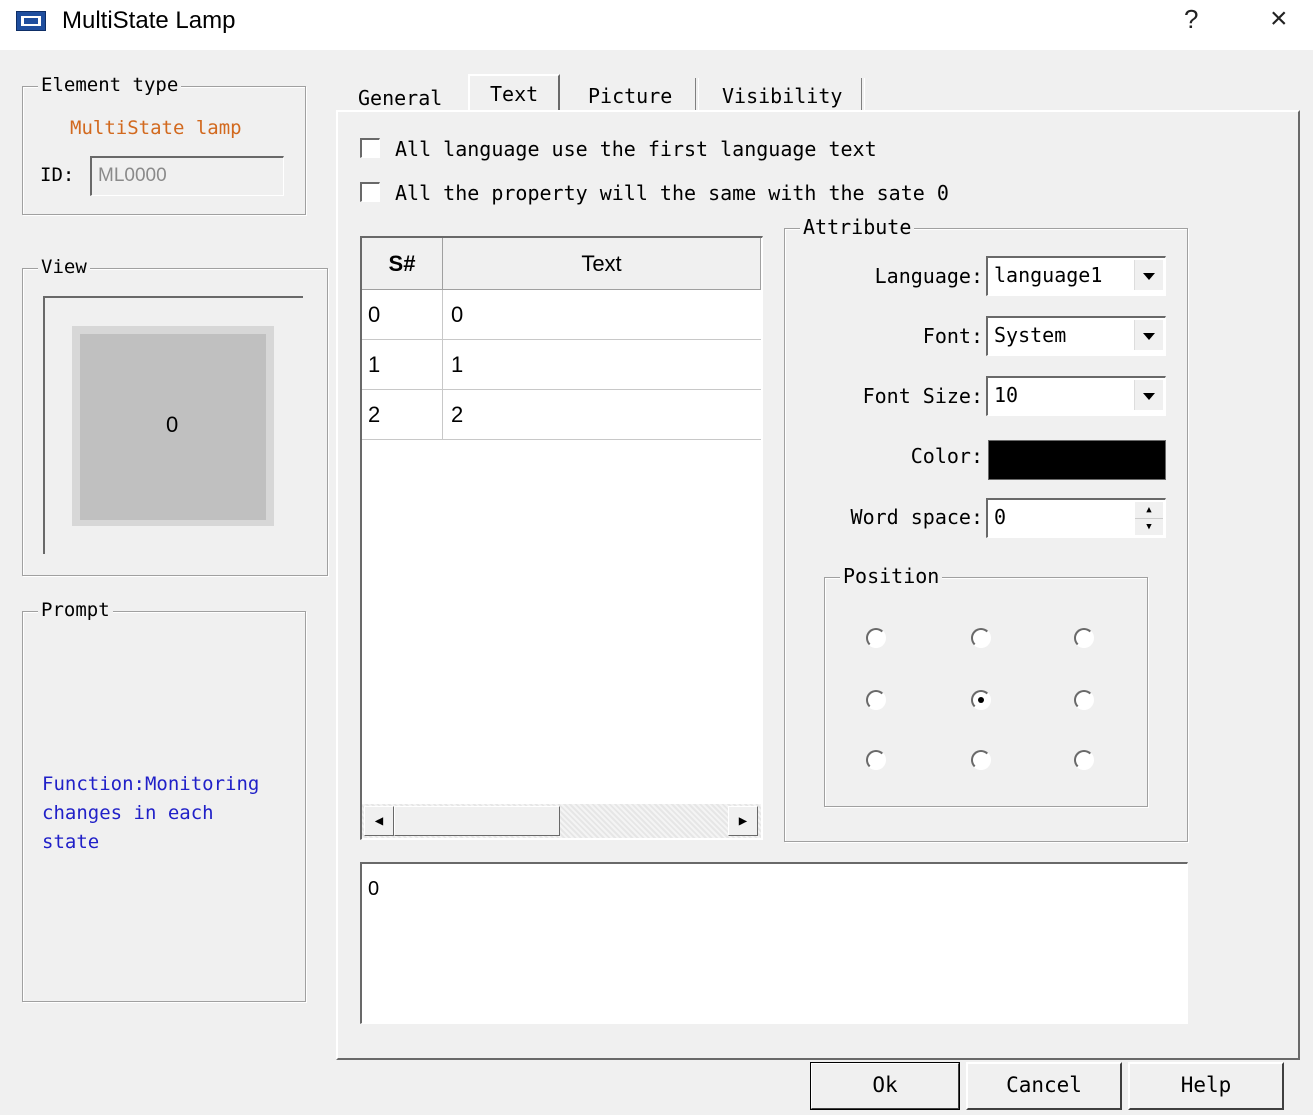 Image resolution: width=1313 pixels, height=1115 pixels. Describe the element at coordinates (132, 175) in the screenshot. I see `id-value: ML0000` at that location.